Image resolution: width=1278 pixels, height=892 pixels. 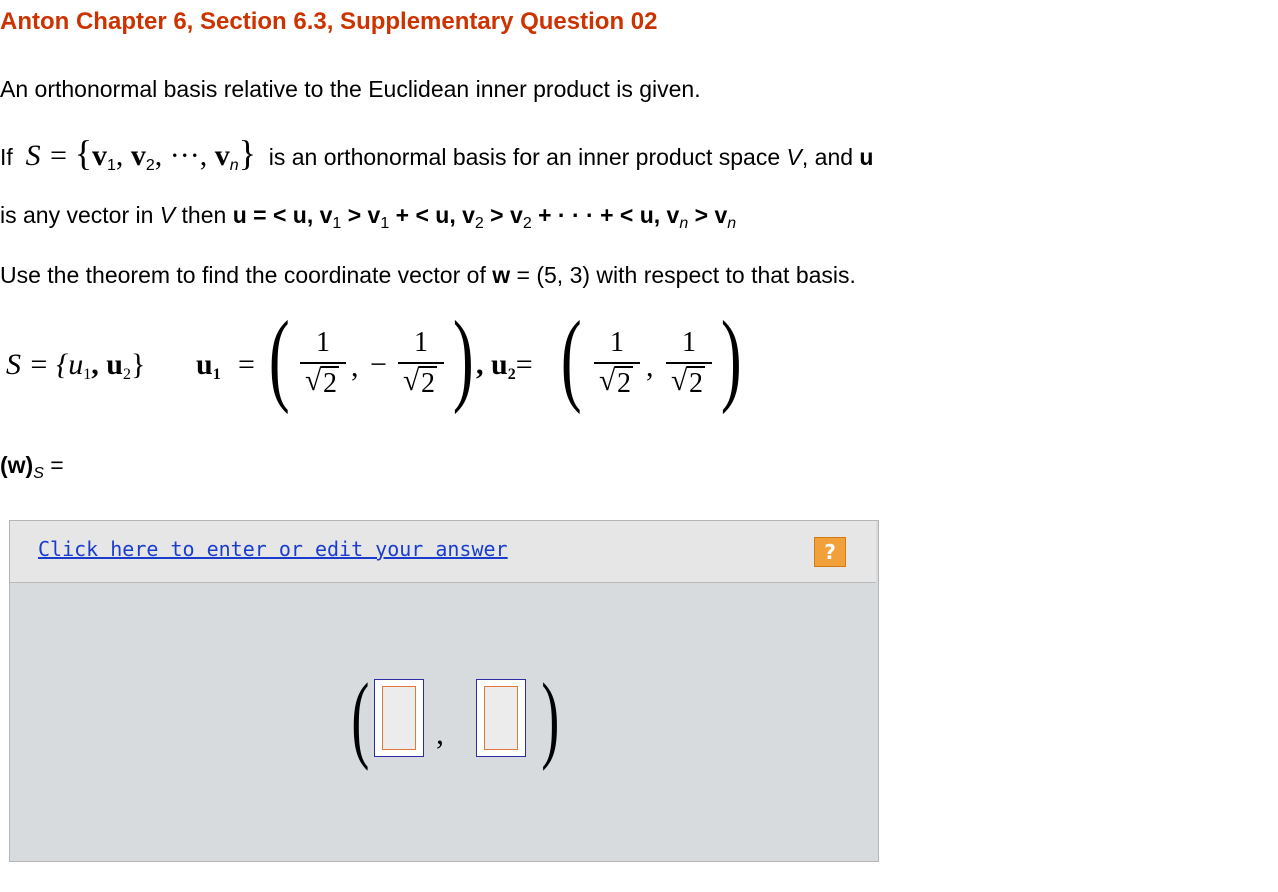 I want to click on v1-symbol: v, so click(x=99, y=155).